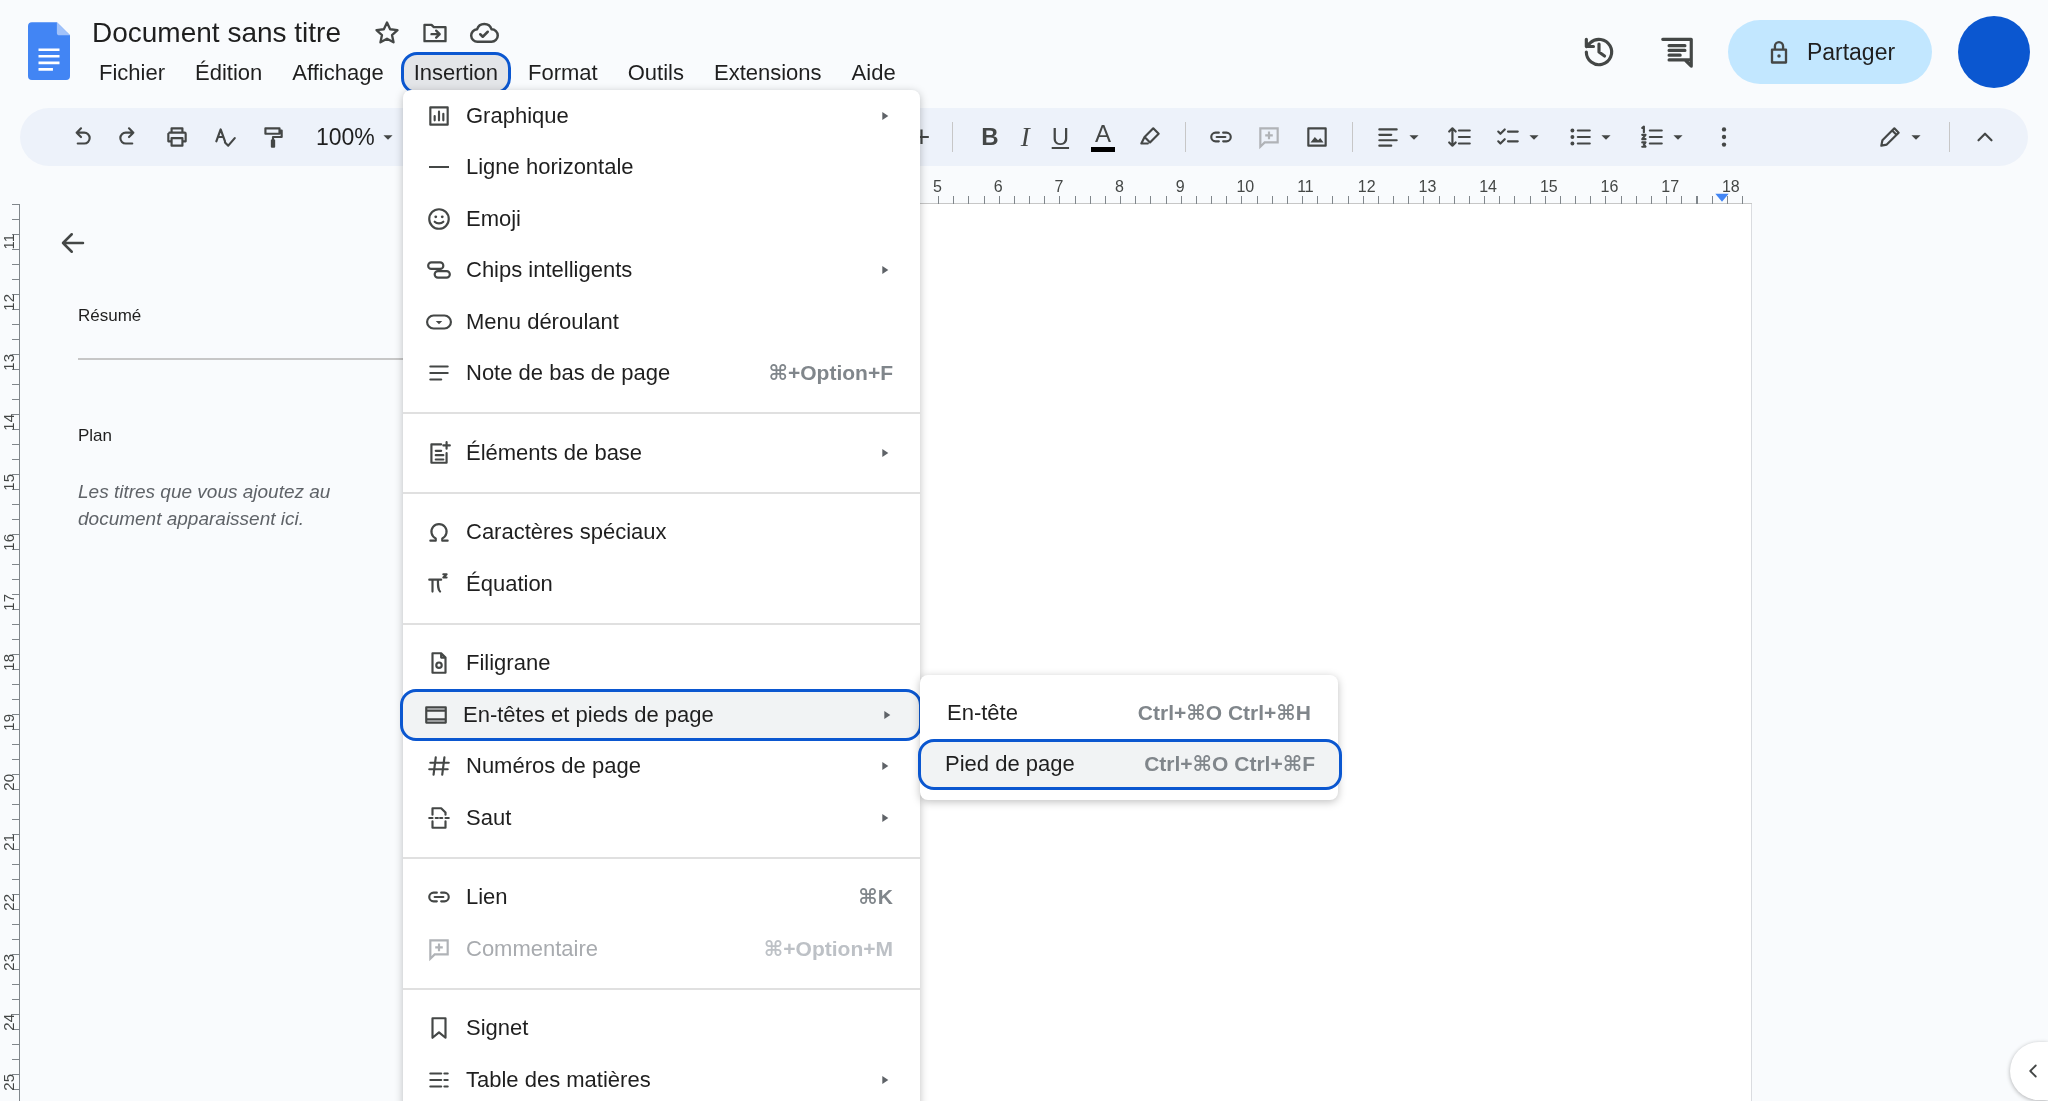  What do you see at coordinates (828, 948) in the screenshot?
I see `shortcut-text: ⌘+Option+M` at bounding box center [828, 948].